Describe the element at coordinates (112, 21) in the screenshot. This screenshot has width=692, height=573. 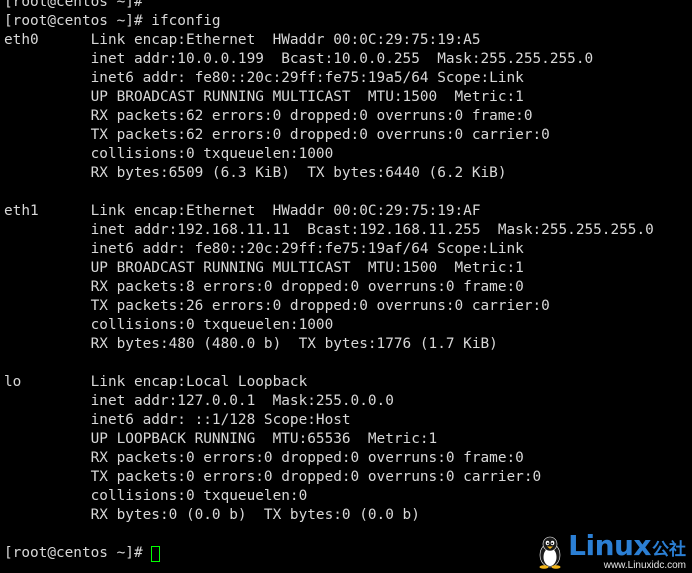
I see `terminal-line: [root@centos ~]# ifconfig` at that location.